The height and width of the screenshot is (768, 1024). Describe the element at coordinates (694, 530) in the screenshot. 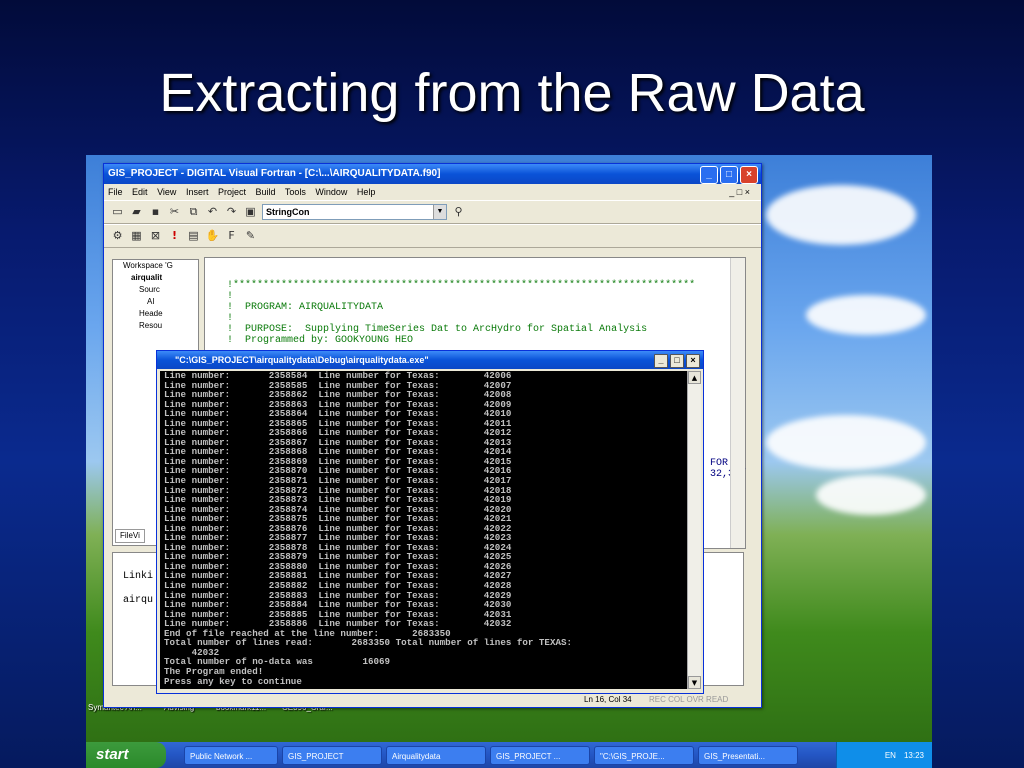

I see `console-scrollbar: ▲ ▼` at that location.